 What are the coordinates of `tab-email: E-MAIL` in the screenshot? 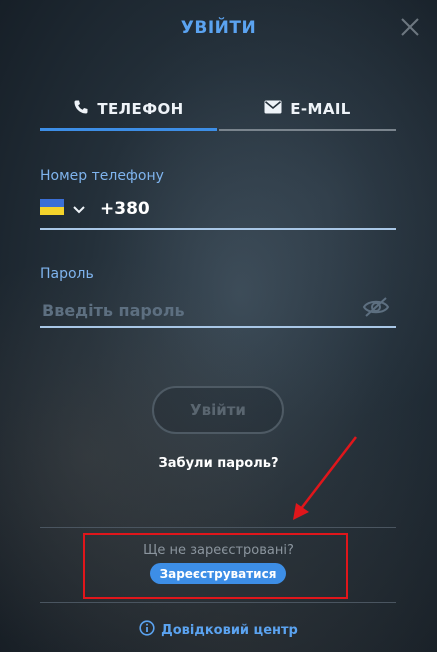 It's located at (307, 109).